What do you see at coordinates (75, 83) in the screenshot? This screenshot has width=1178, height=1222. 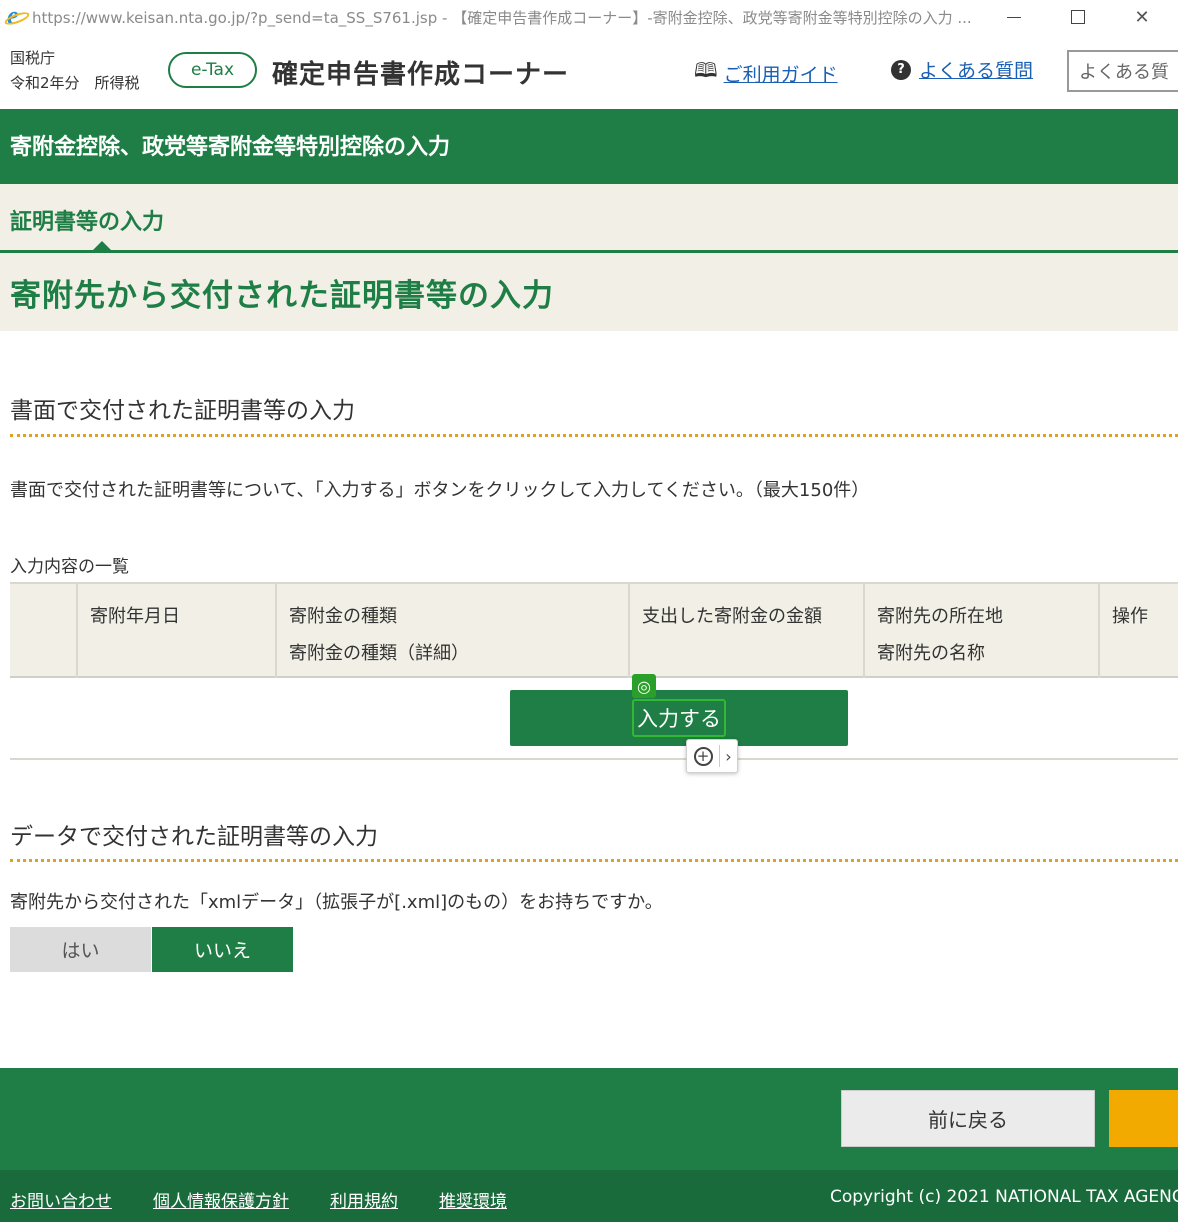 I see `tax-year: 令和2年分 所得税` at bounding box center [75, 83].